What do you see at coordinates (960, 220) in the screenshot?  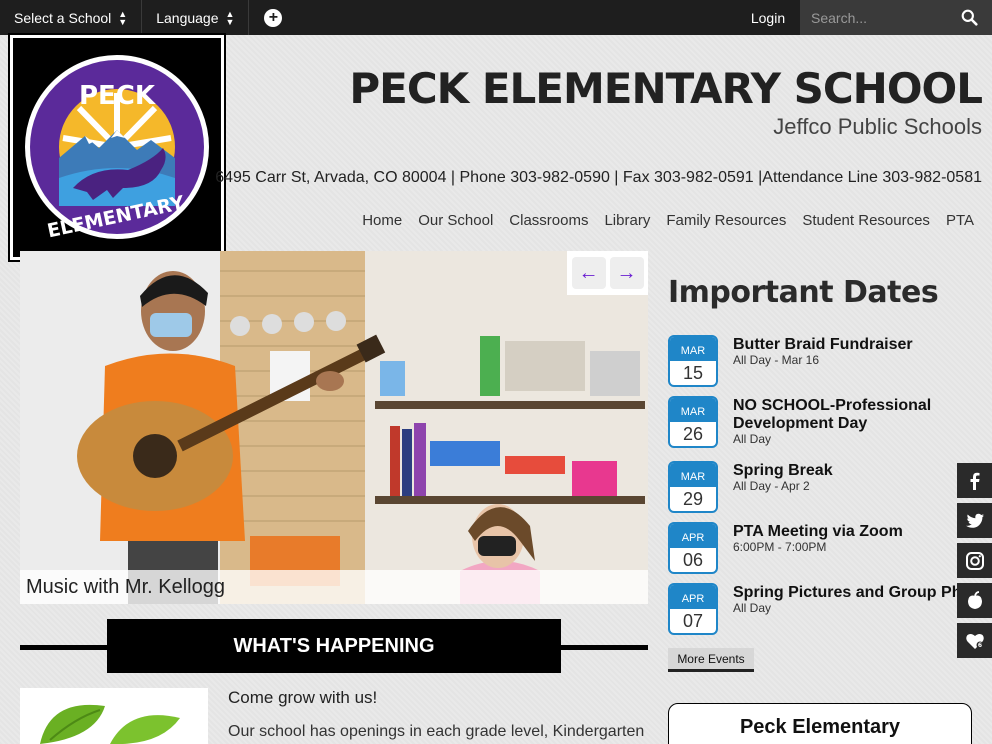 I see `nav-item-pta: PTA` at bounding box center [960, 220].